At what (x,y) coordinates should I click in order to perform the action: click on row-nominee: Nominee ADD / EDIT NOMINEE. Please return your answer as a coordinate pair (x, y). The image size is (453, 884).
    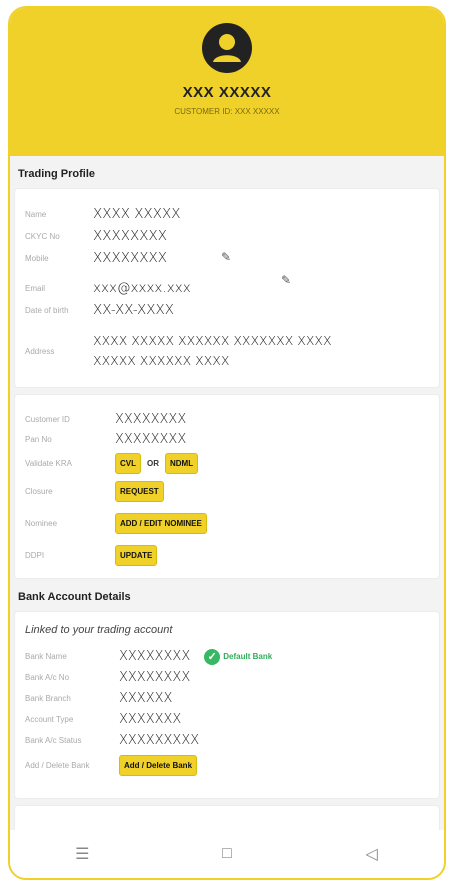
    Looking at the image, I should click on (227, 523).